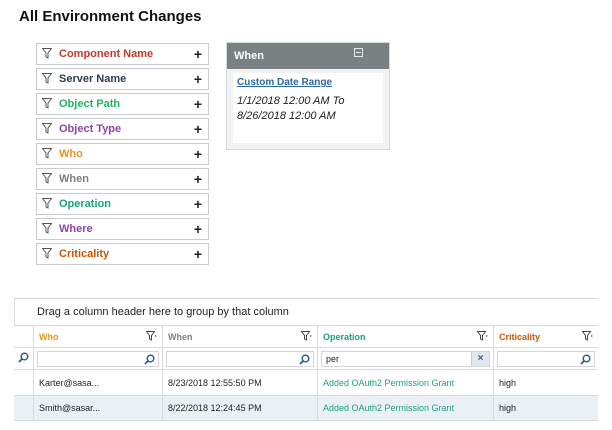  What do you see at coordinates (24, 336) in the screenshot?
I see `header-spacer` at bounding box center [24, 336].